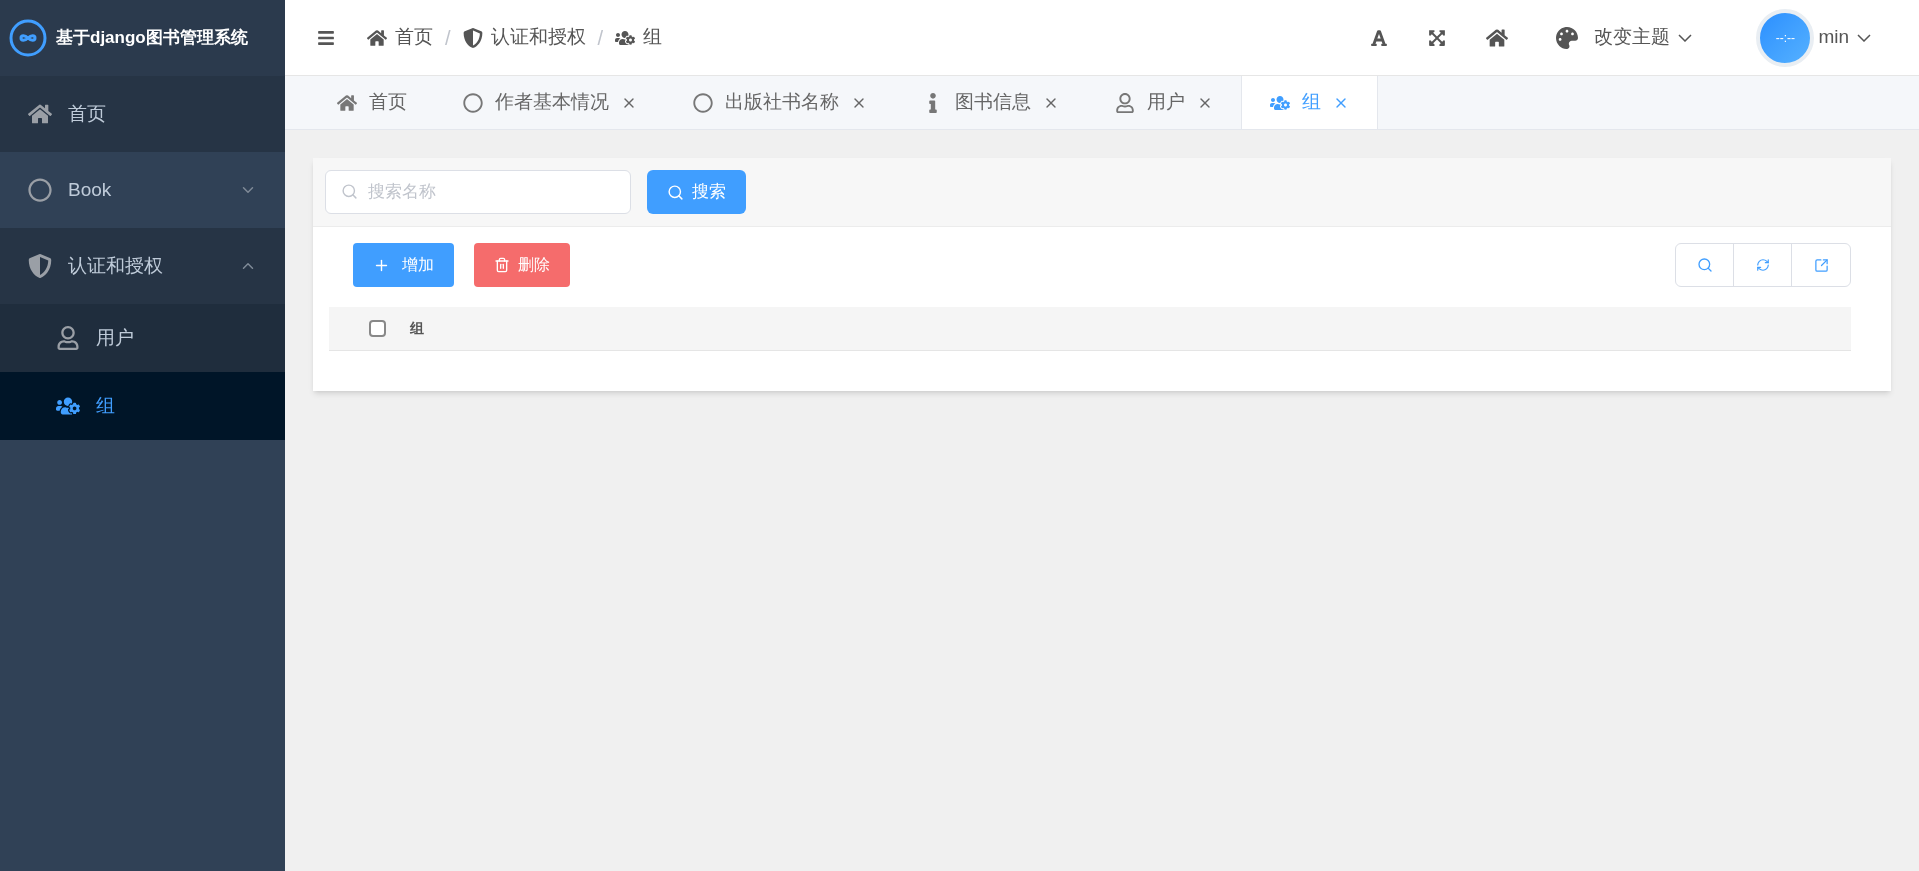  What do you see at coordinates (372, 102) in the screenshot?
I see `tab: 首页` at bounding box center [372, 102].